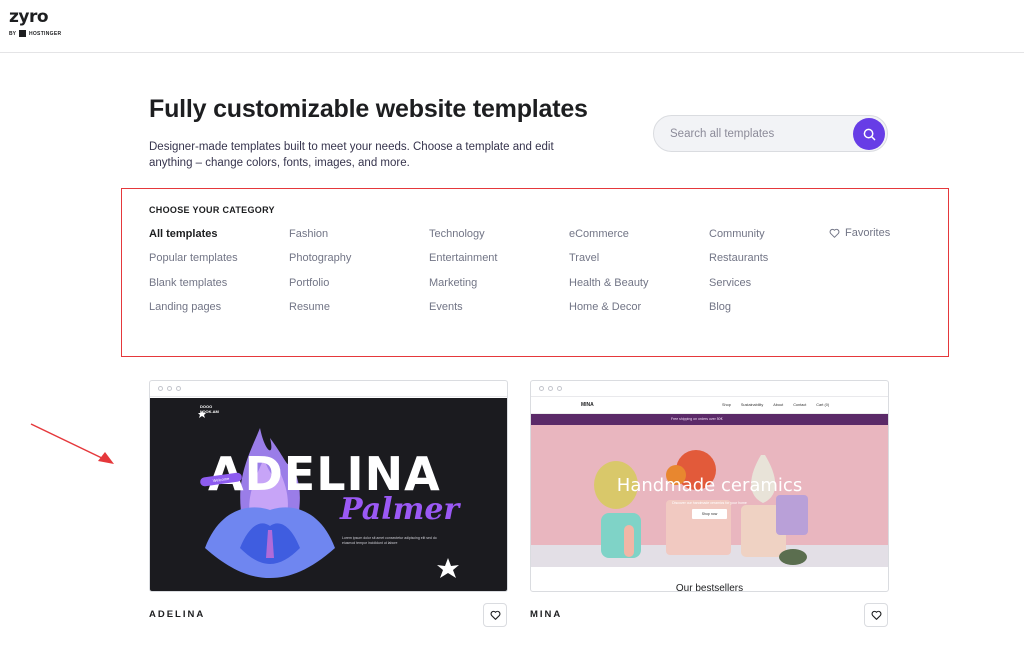  Describe the element at coordinates (587, 405) in the screenshot. I see `preview-logo: MINA` at that location.